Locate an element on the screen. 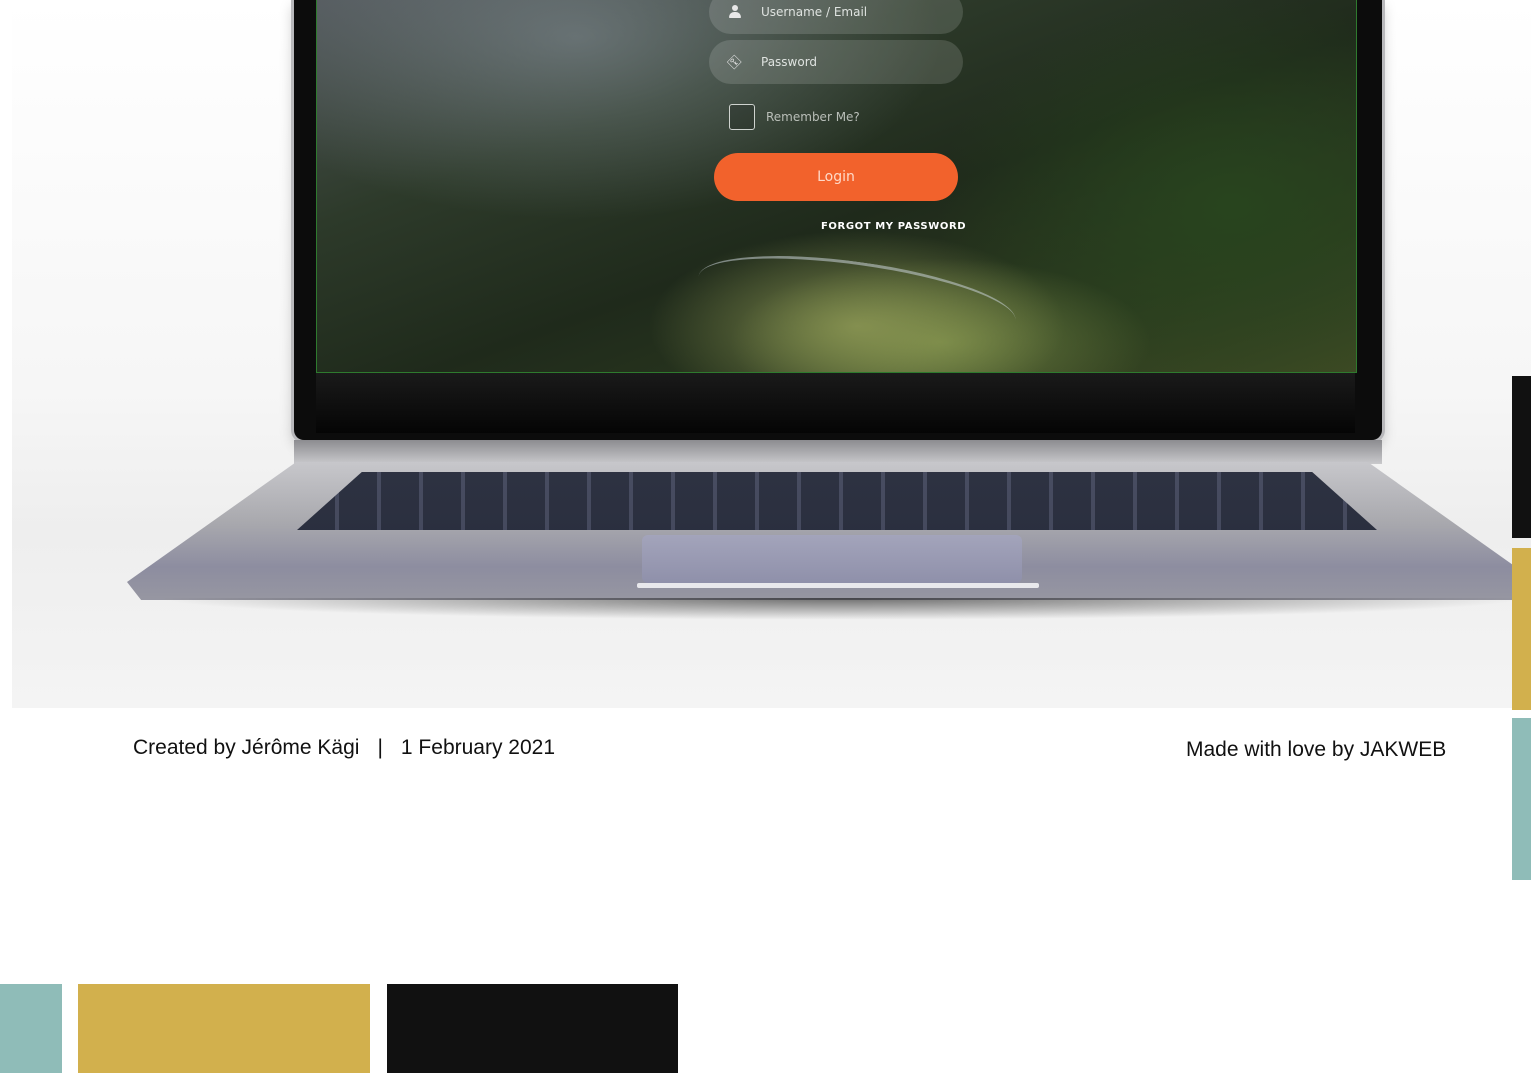 Image resolution: width=1531 pixels, height=1073 pixels. made-with-love: Made with love by JAKWEB is located at coordinates (1316, 749).